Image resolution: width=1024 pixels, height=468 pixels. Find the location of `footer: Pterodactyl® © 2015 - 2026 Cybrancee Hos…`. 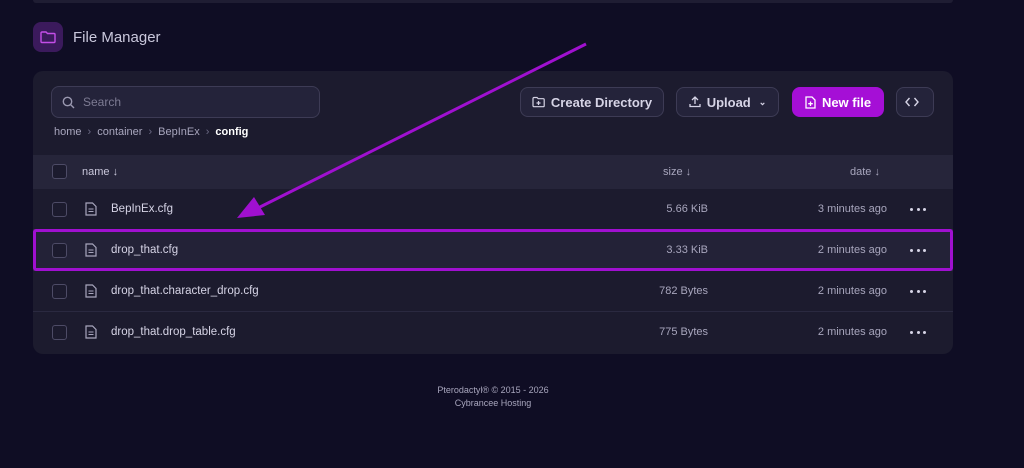

footer: Pterodactyl® © 2015 - 2026 Cybrancee Hos… is located at coordinates (493, 397).